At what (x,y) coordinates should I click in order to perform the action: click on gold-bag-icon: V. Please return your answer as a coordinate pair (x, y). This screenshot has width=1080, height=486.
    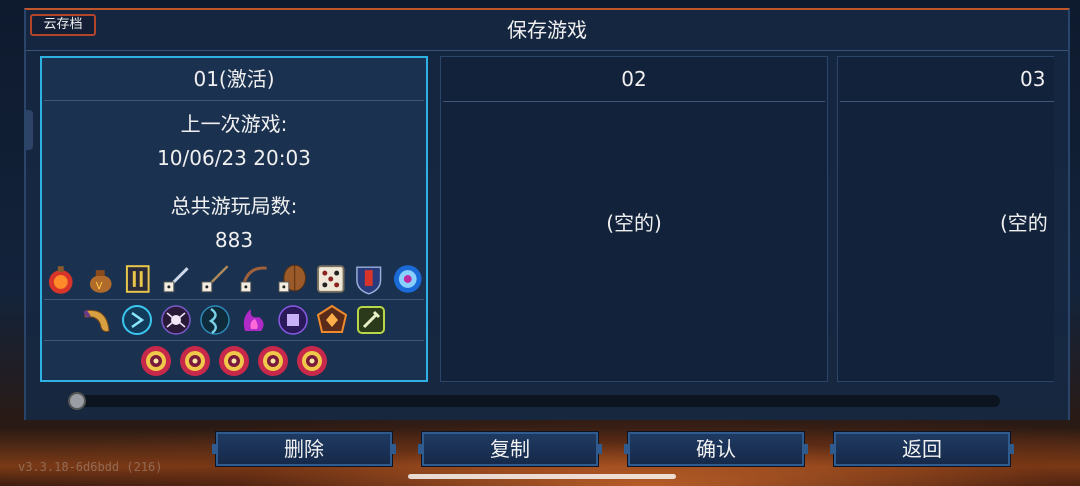
    Looking at the image, I should click on (100, 281).